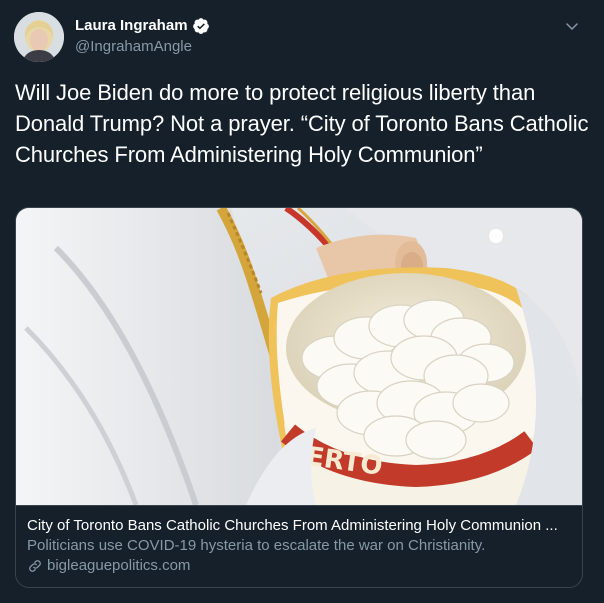 This screenshot has width=604, height=603. I want to click on tweet-menu-button, so click(572, 26).